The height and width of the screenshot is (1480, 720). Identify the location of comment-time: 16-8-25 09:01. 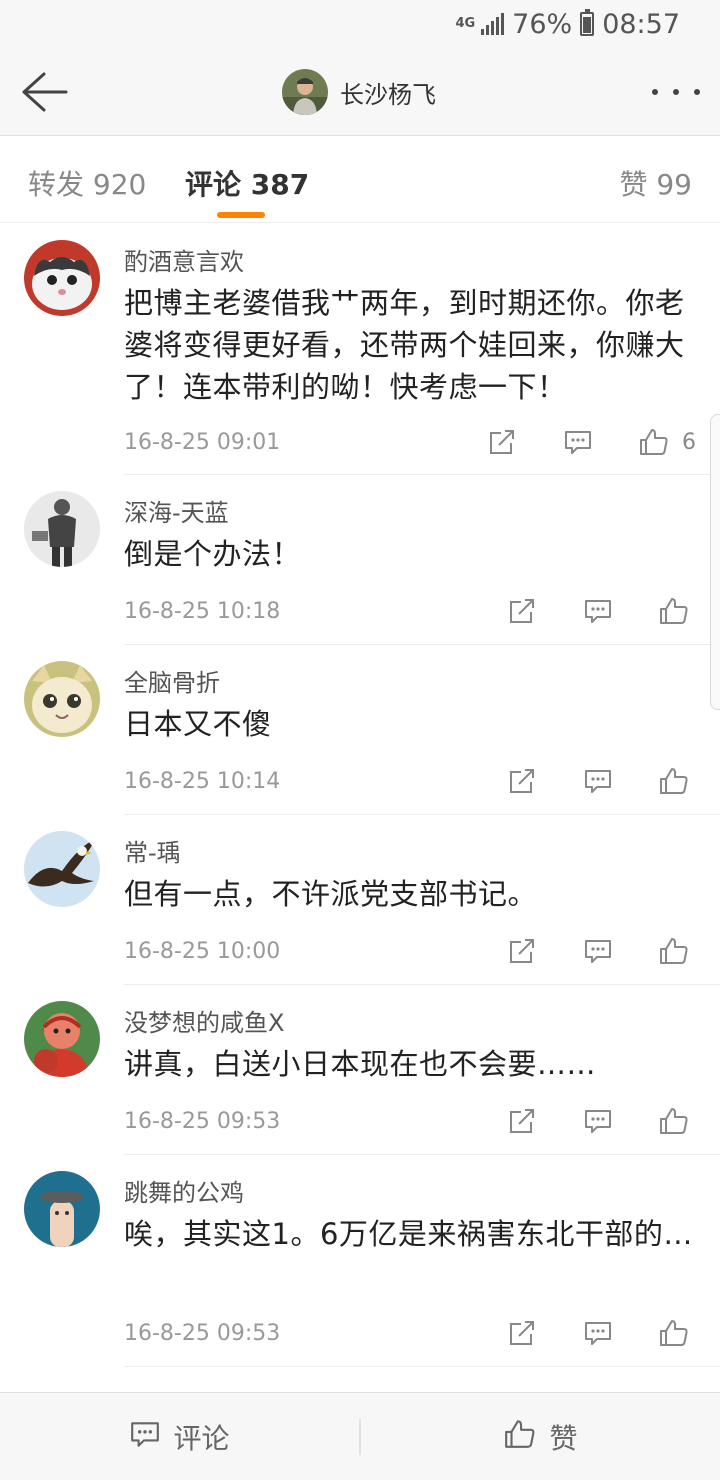
(202, 442).